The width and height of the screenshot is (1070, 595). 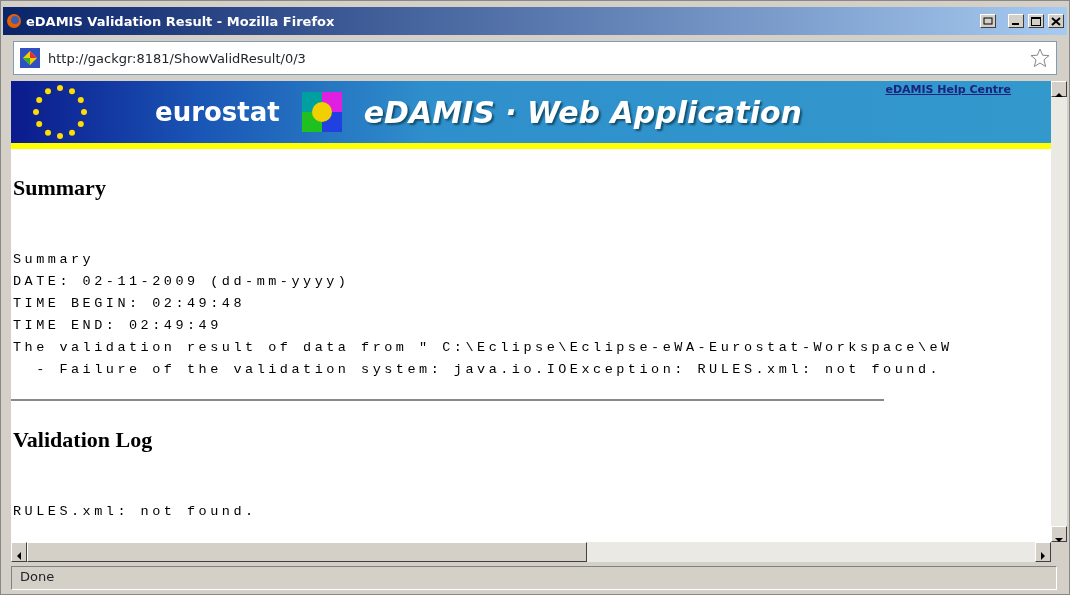 I want to click on minimize-icon, so click(x=1016, y=21).